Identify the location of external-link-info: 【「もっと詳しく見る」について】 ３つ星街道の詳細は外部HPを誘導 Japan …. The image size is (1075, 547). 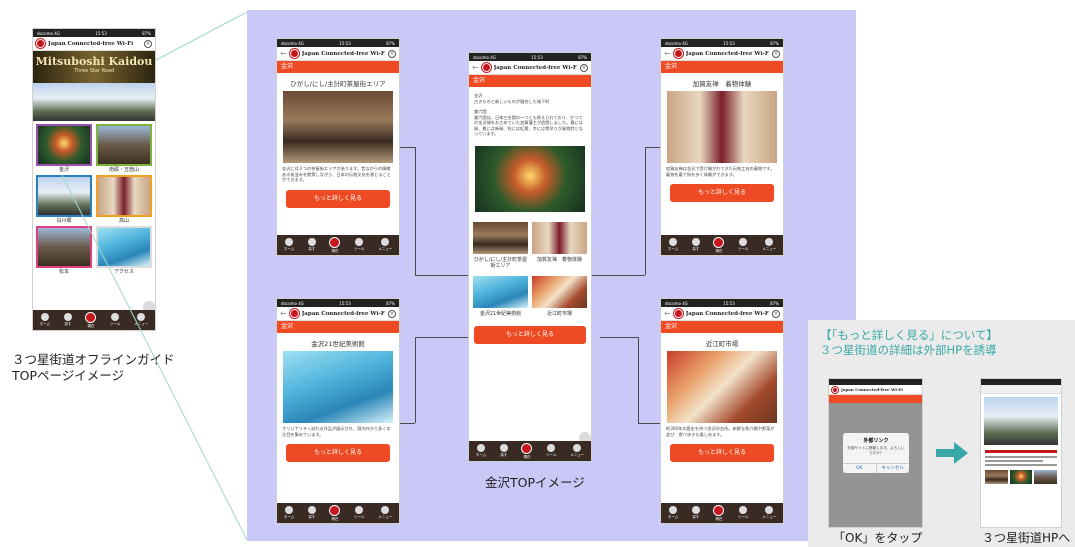
(941, 433).